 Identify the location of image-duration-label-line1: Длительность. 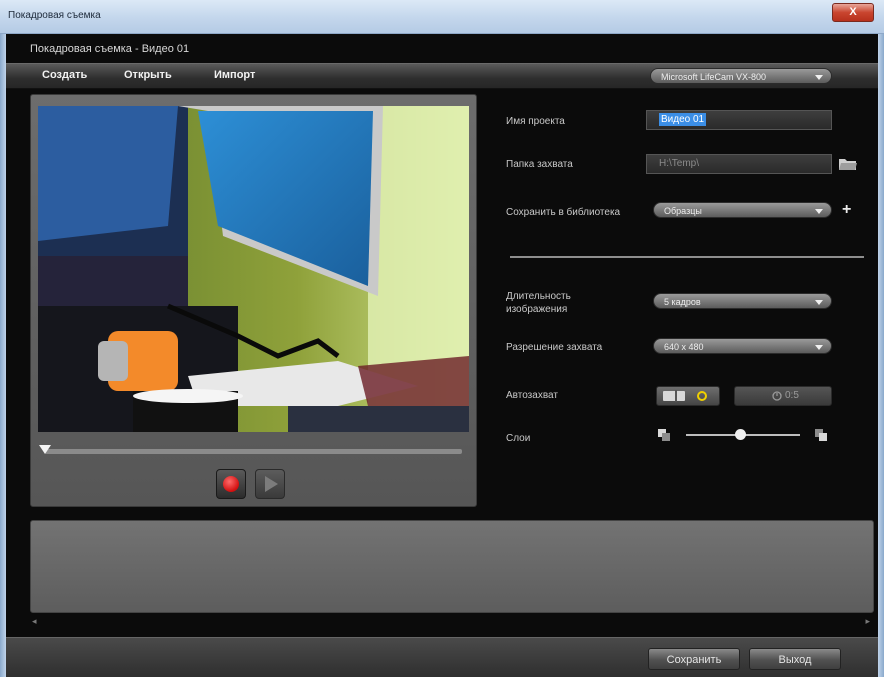
(538, 296).